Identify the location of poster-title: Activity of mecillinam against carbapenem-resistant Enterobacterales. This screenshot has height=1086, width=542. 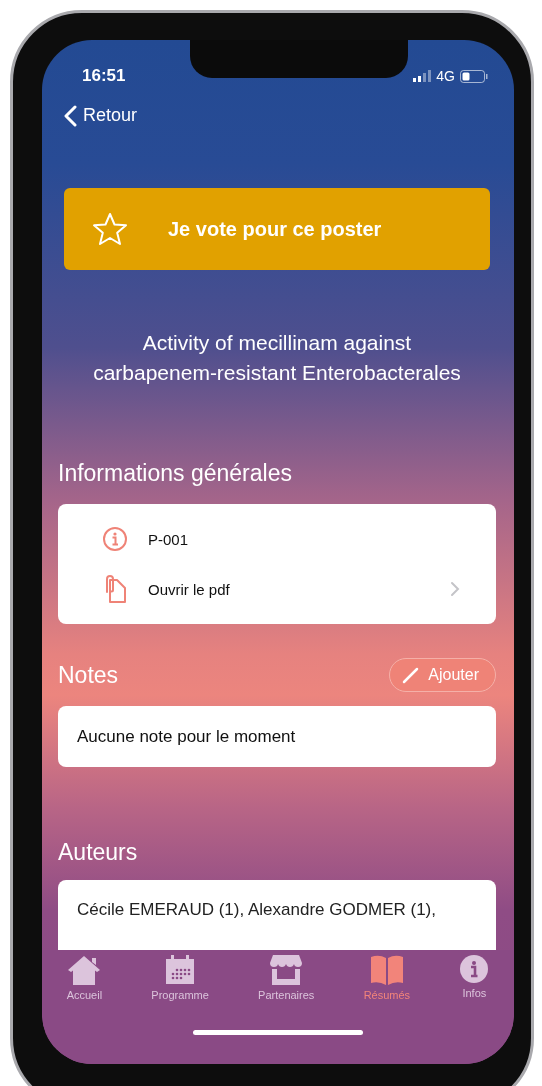
(277, 358).